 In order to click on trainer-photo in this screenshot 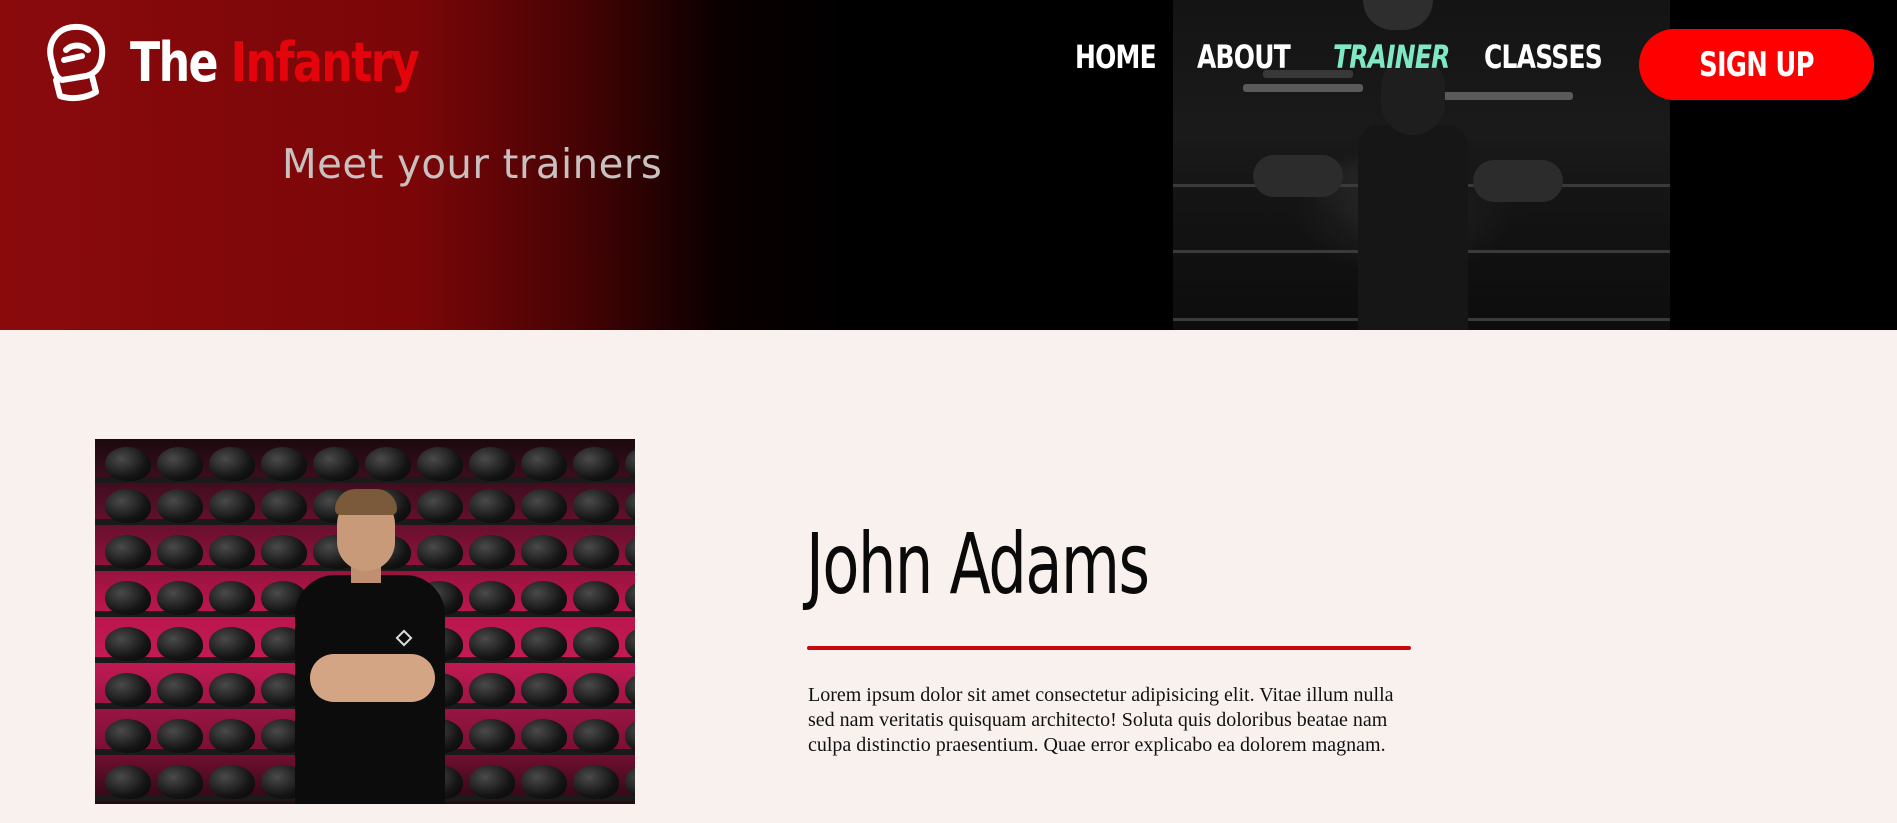, I will do `click(365, 621)`.